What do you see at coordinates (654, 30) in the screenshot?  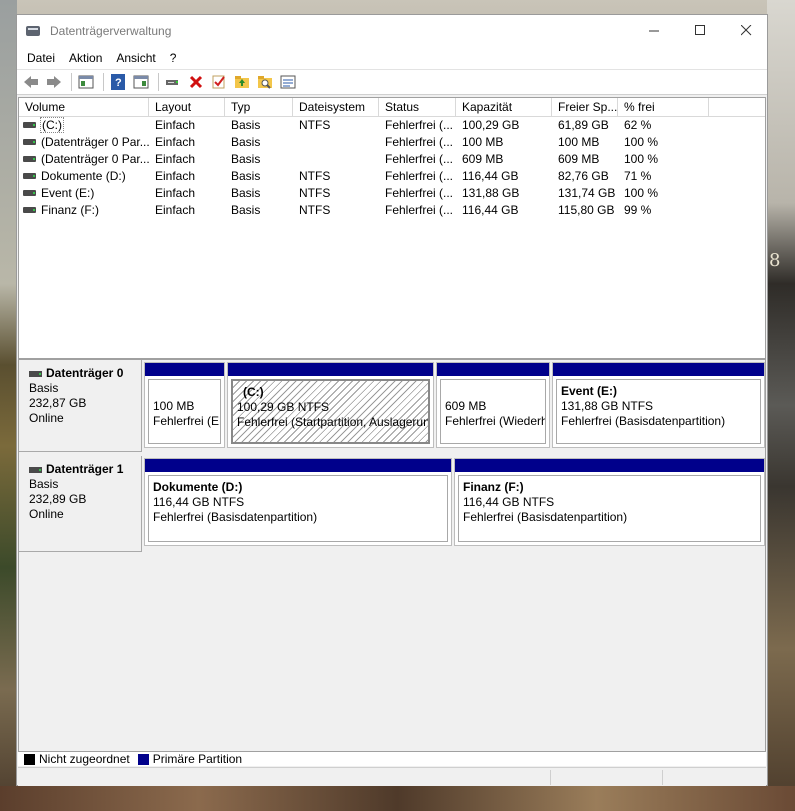 I see `minimize-button` at bounding box center [654, 30].